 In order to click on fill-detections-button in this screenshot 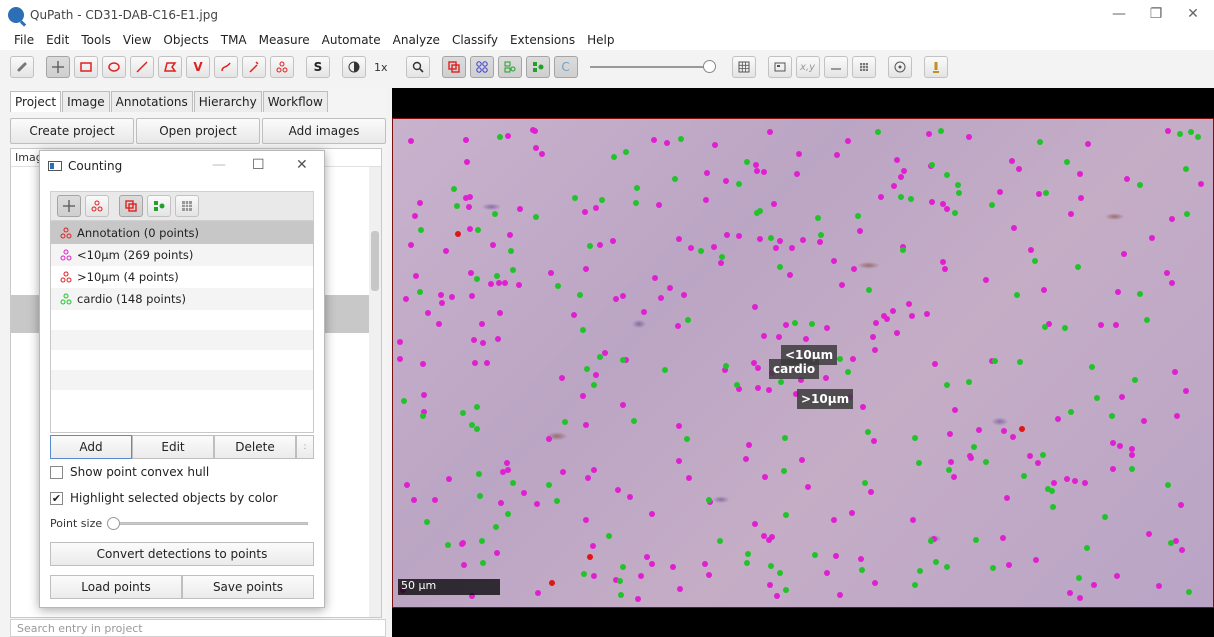, I will do `click(537, 67)`.